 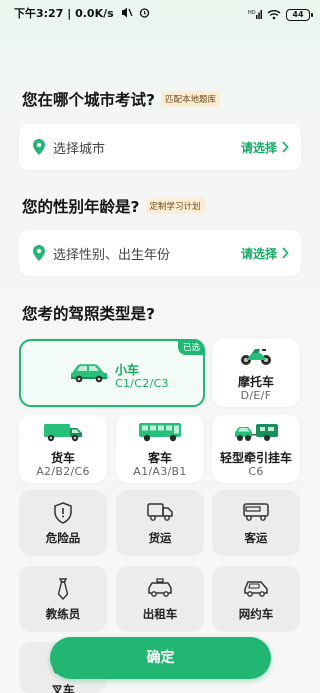 I want to click on gender-age-placeholder: 选择性别、出生年份, so click(x=112, y=255).